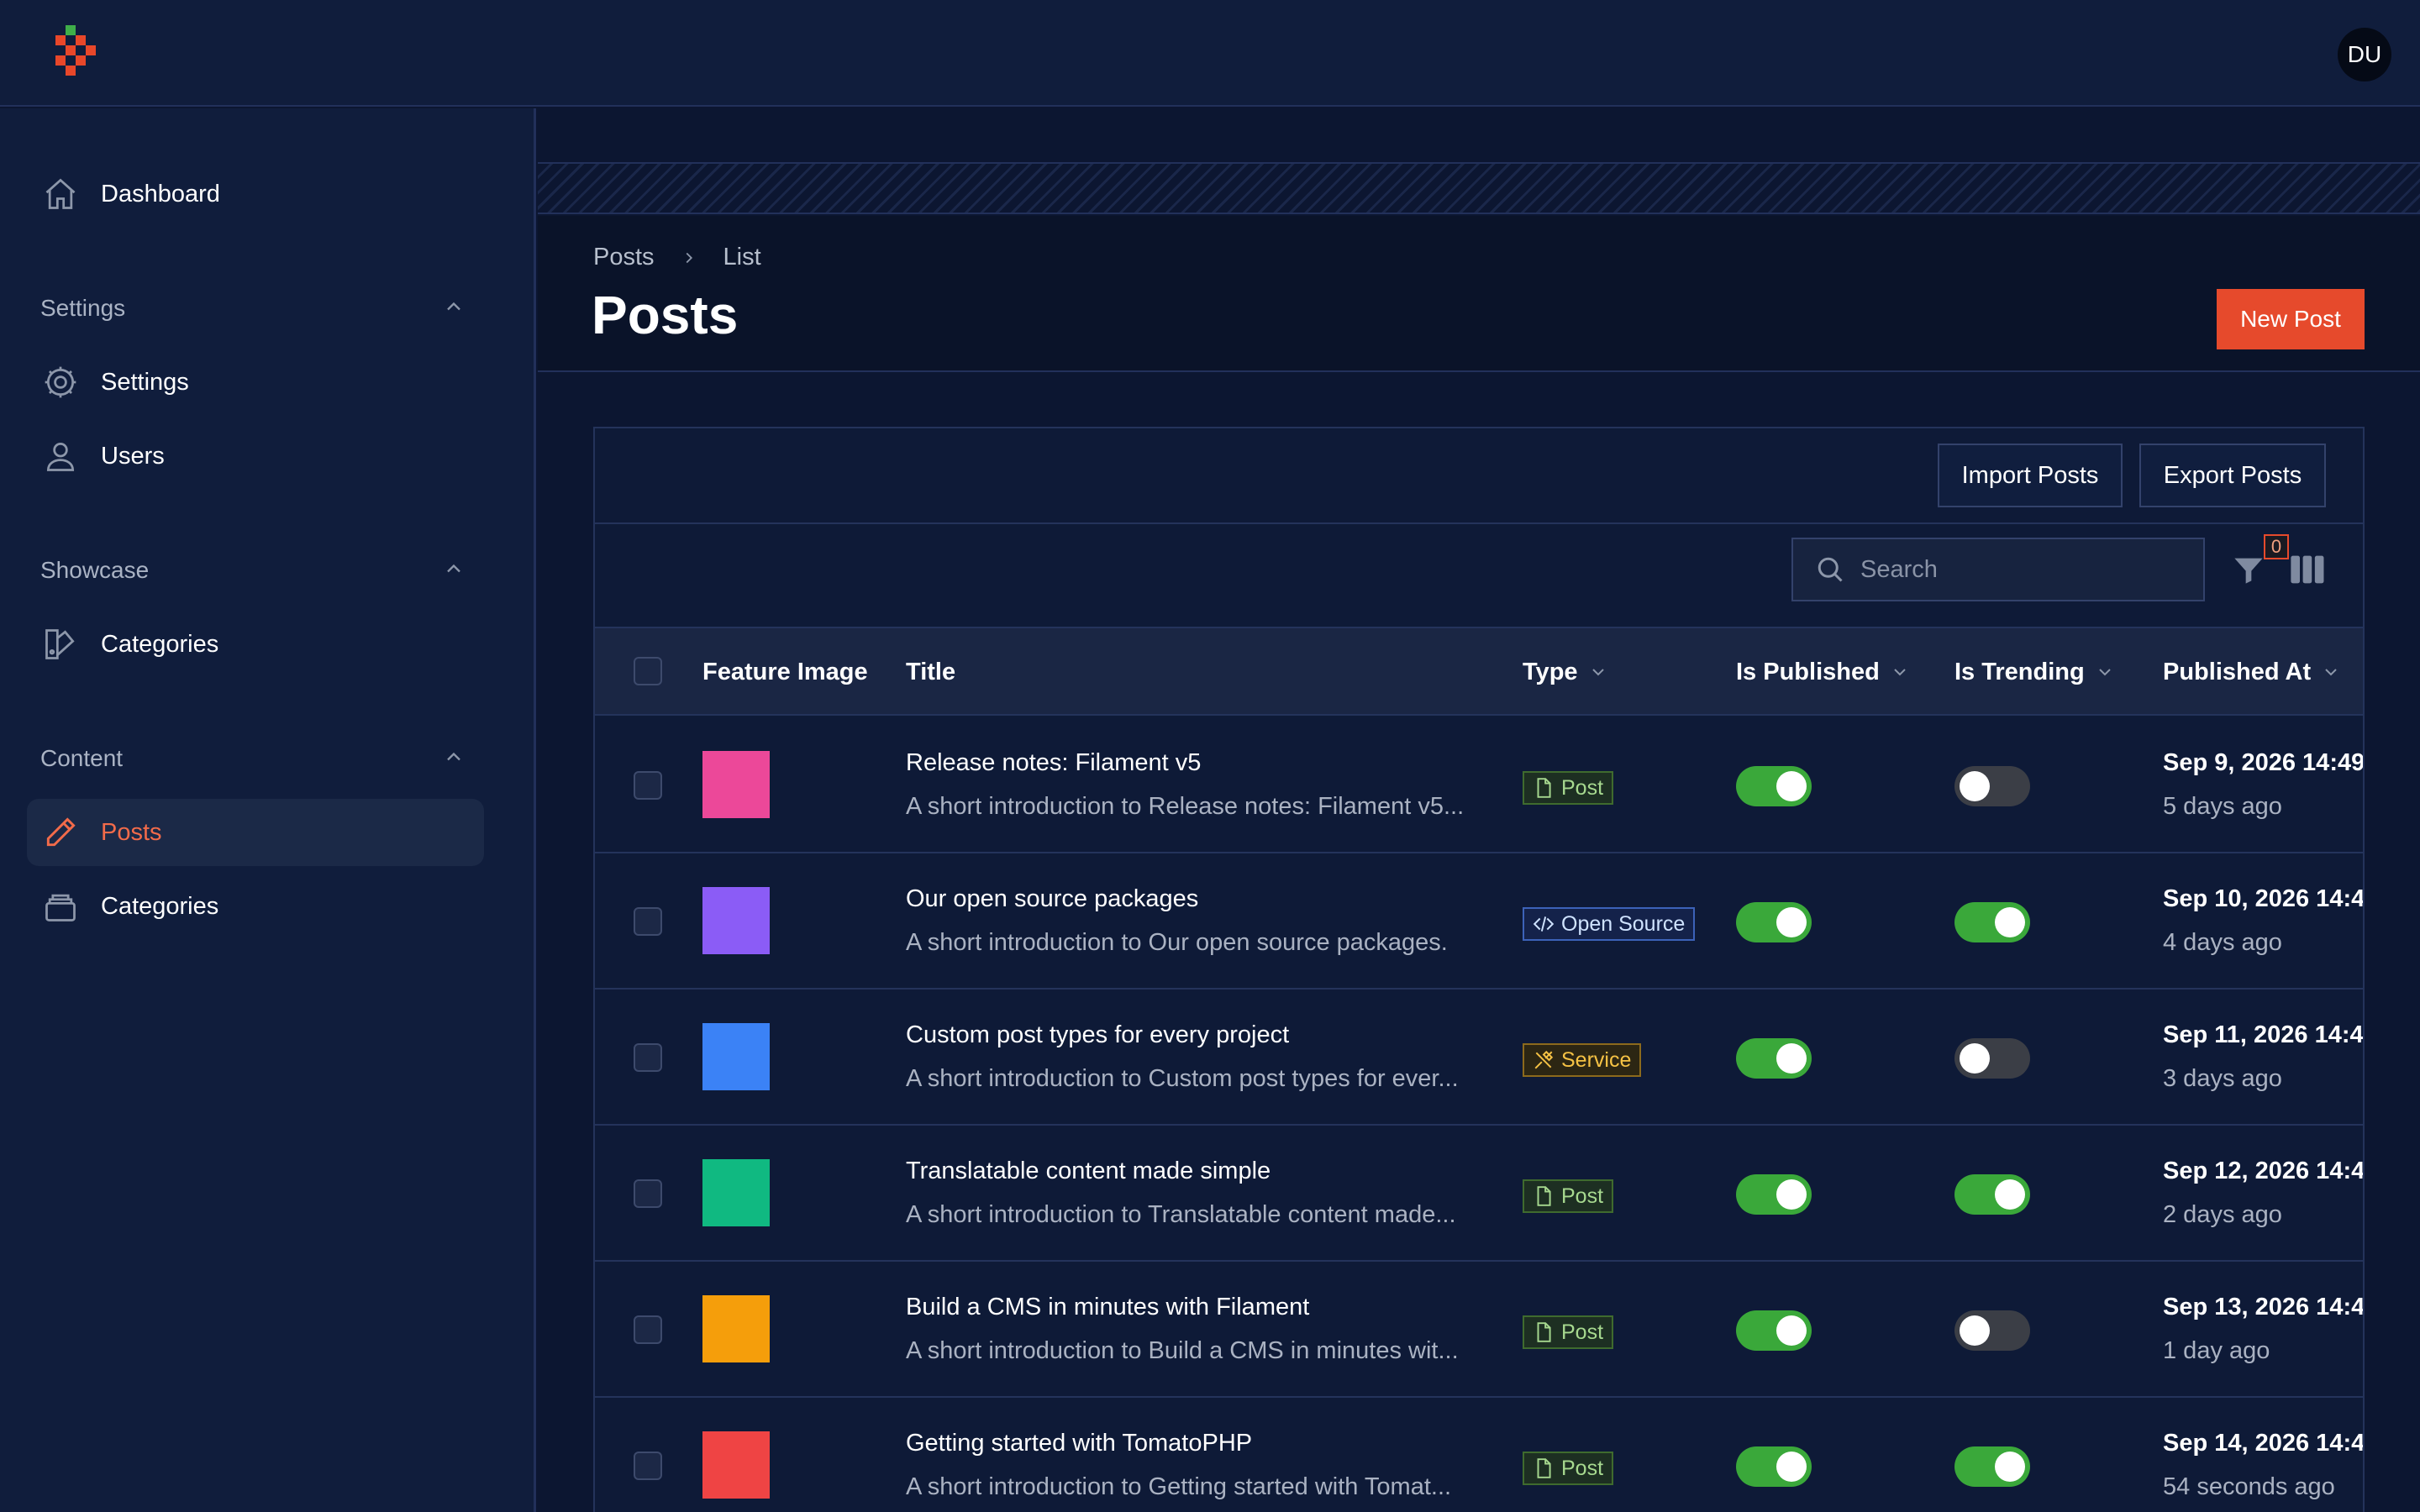 The width and height of the screenshot is (2420, 1512). I want to click on published-at-date: Sep 11, 2026 14:49, so click(2264, 1034).